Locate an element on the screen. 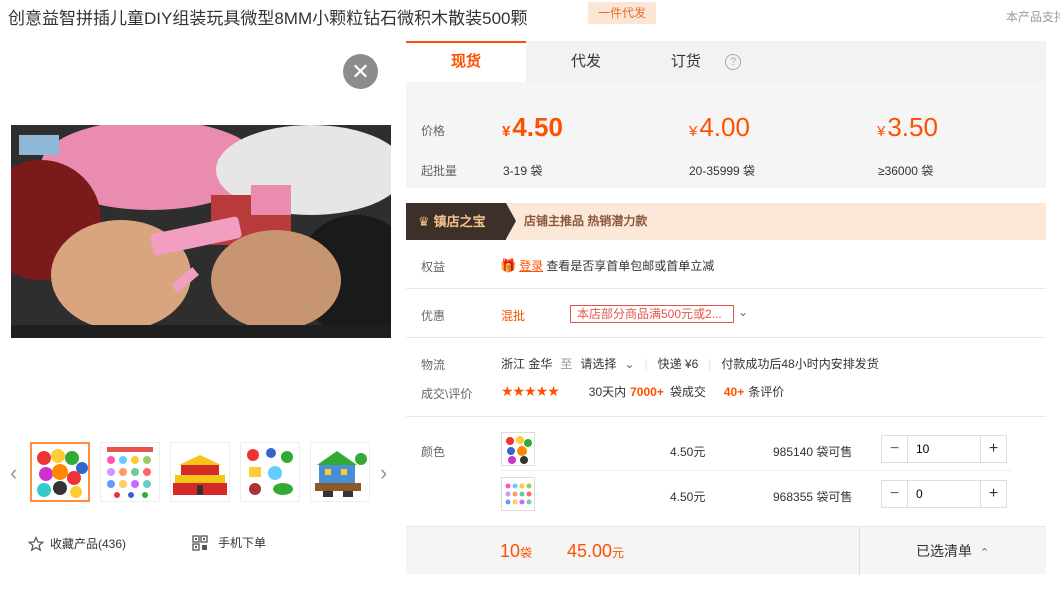 The image size is (1060, 593). close-icon: ✕ is located at coordinates (360, 71).